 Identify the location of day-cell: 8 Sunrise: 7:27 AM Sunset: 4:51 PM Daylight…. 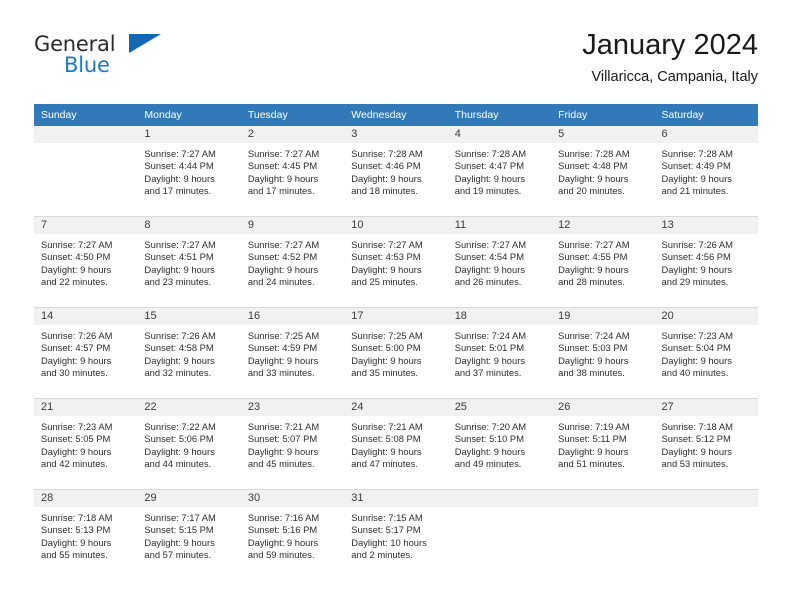
(189, 262).